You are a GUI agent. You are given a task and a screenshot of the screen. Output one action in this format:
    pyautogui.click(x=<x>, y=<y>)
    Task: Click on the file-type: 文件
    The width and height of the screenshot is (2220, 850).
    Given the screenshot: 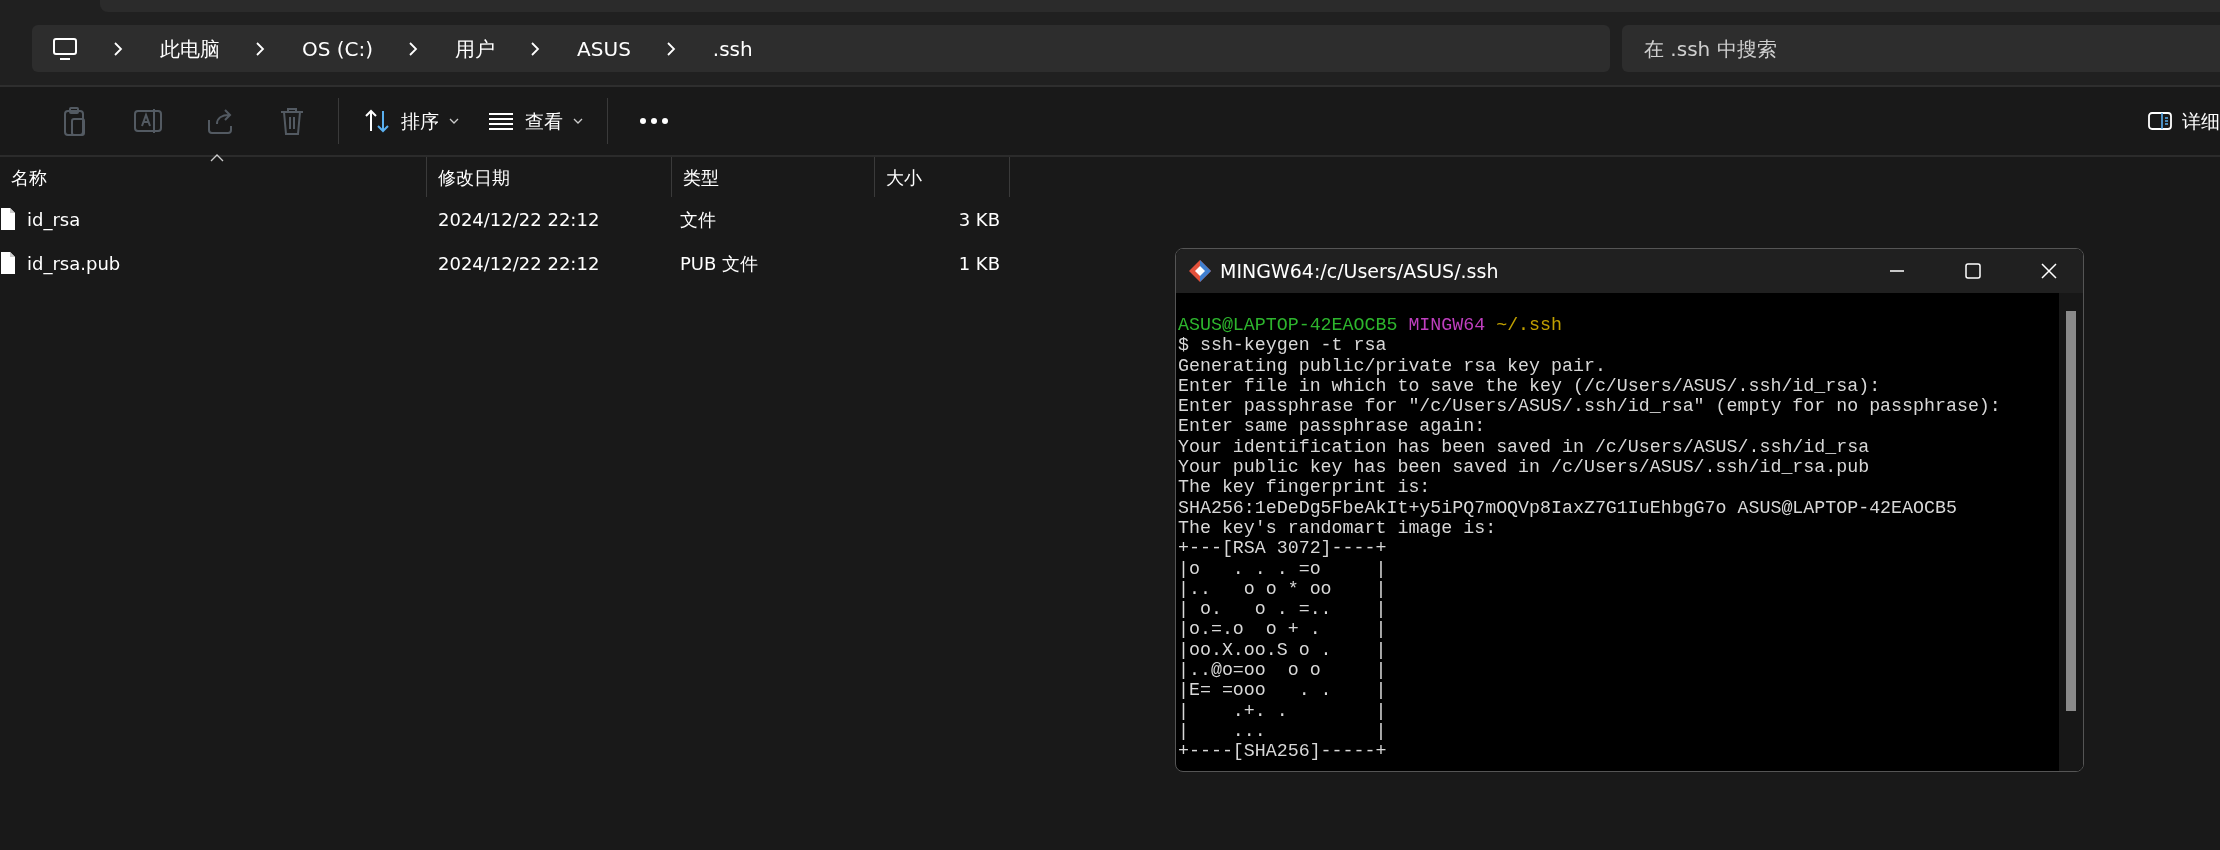 What is the action you would take?
    pyautogui.click(x=698, y=219)
    